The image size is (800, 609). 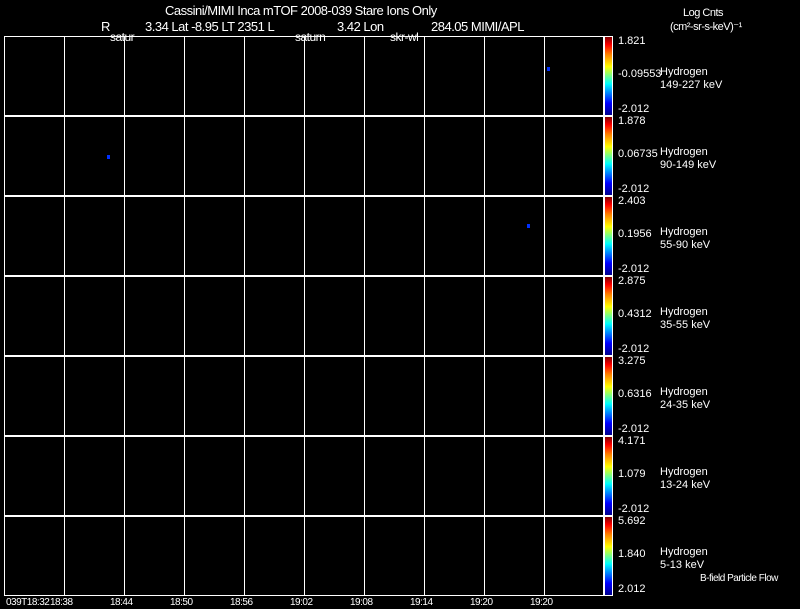 What do you see at coordinates (304, 316) in the screenshot?
I see `panel-35-55keV` at bounding box center [304, 316].